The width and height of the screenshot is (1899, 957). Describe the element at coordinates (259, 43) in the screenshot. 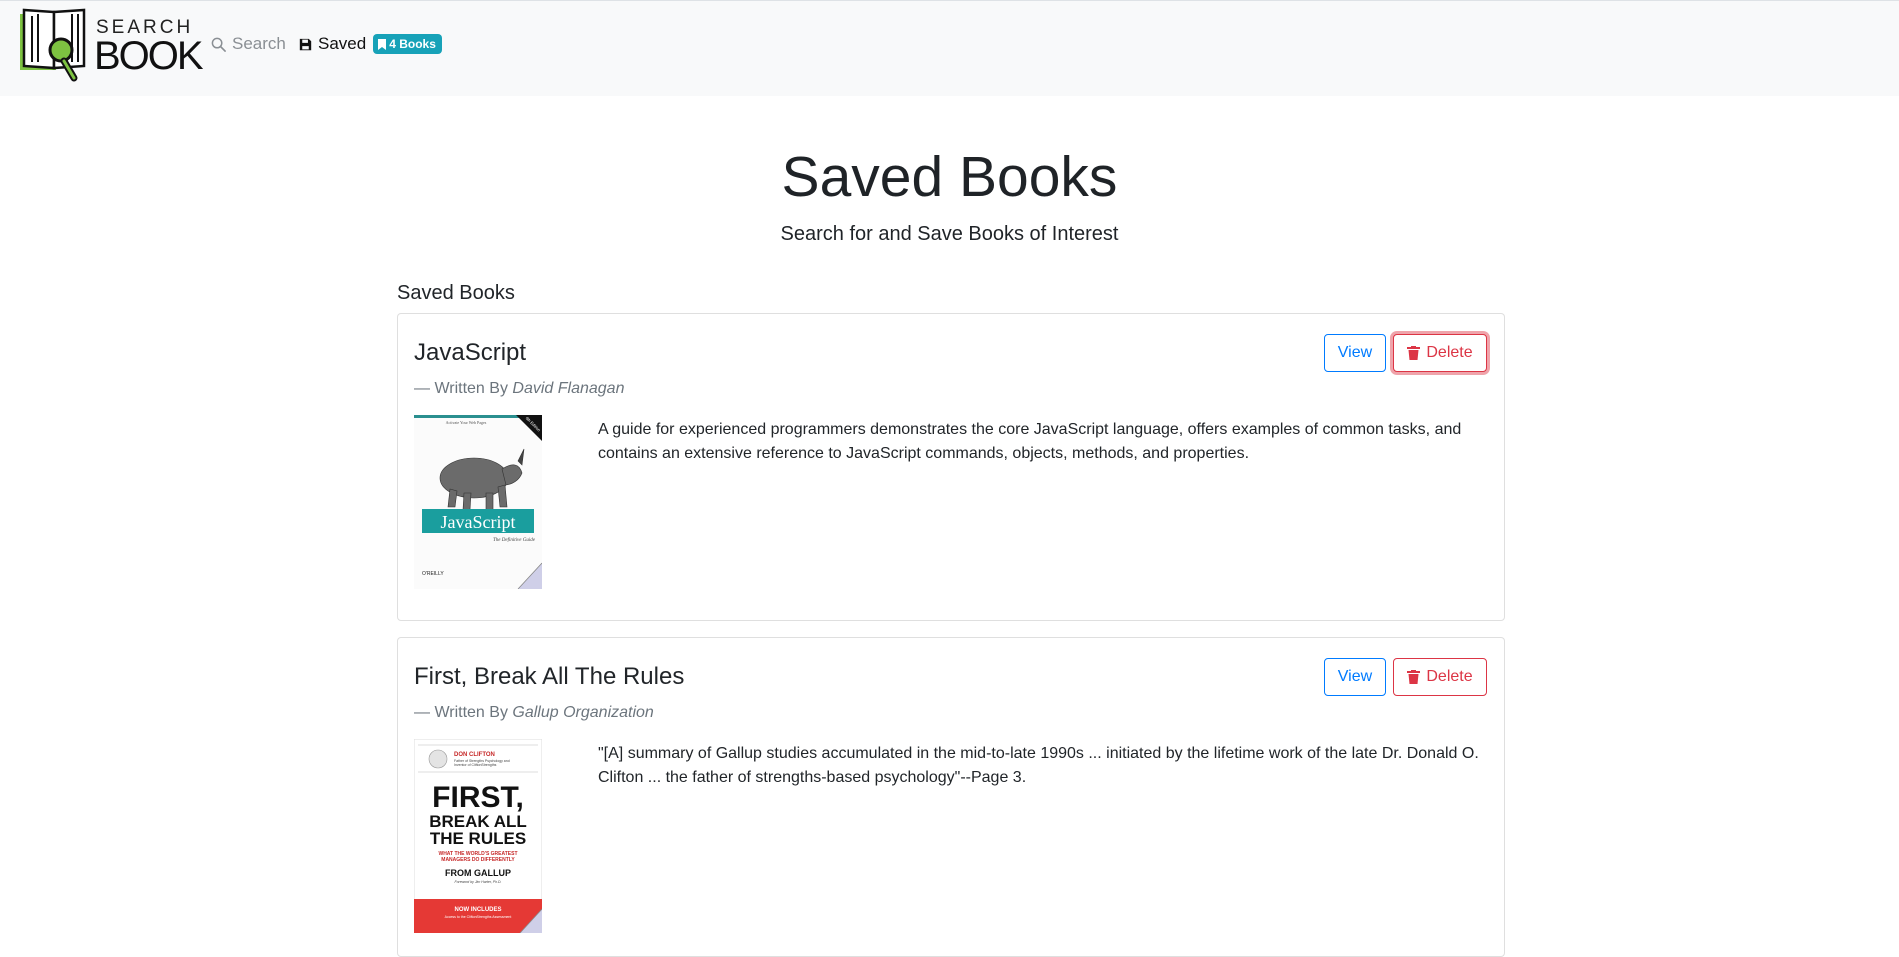

I see `nav-search-label: Search` at that location.